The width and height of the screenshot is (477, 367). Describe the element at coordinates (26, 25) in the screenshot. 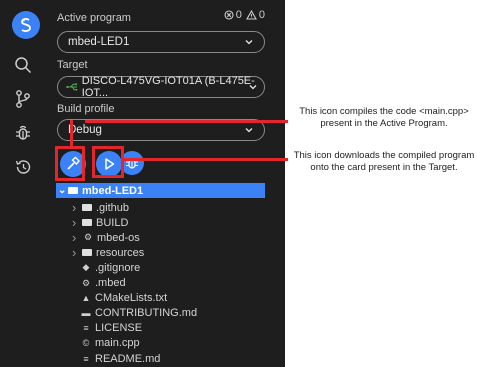

I see `mbed-logo-icon` at that location.